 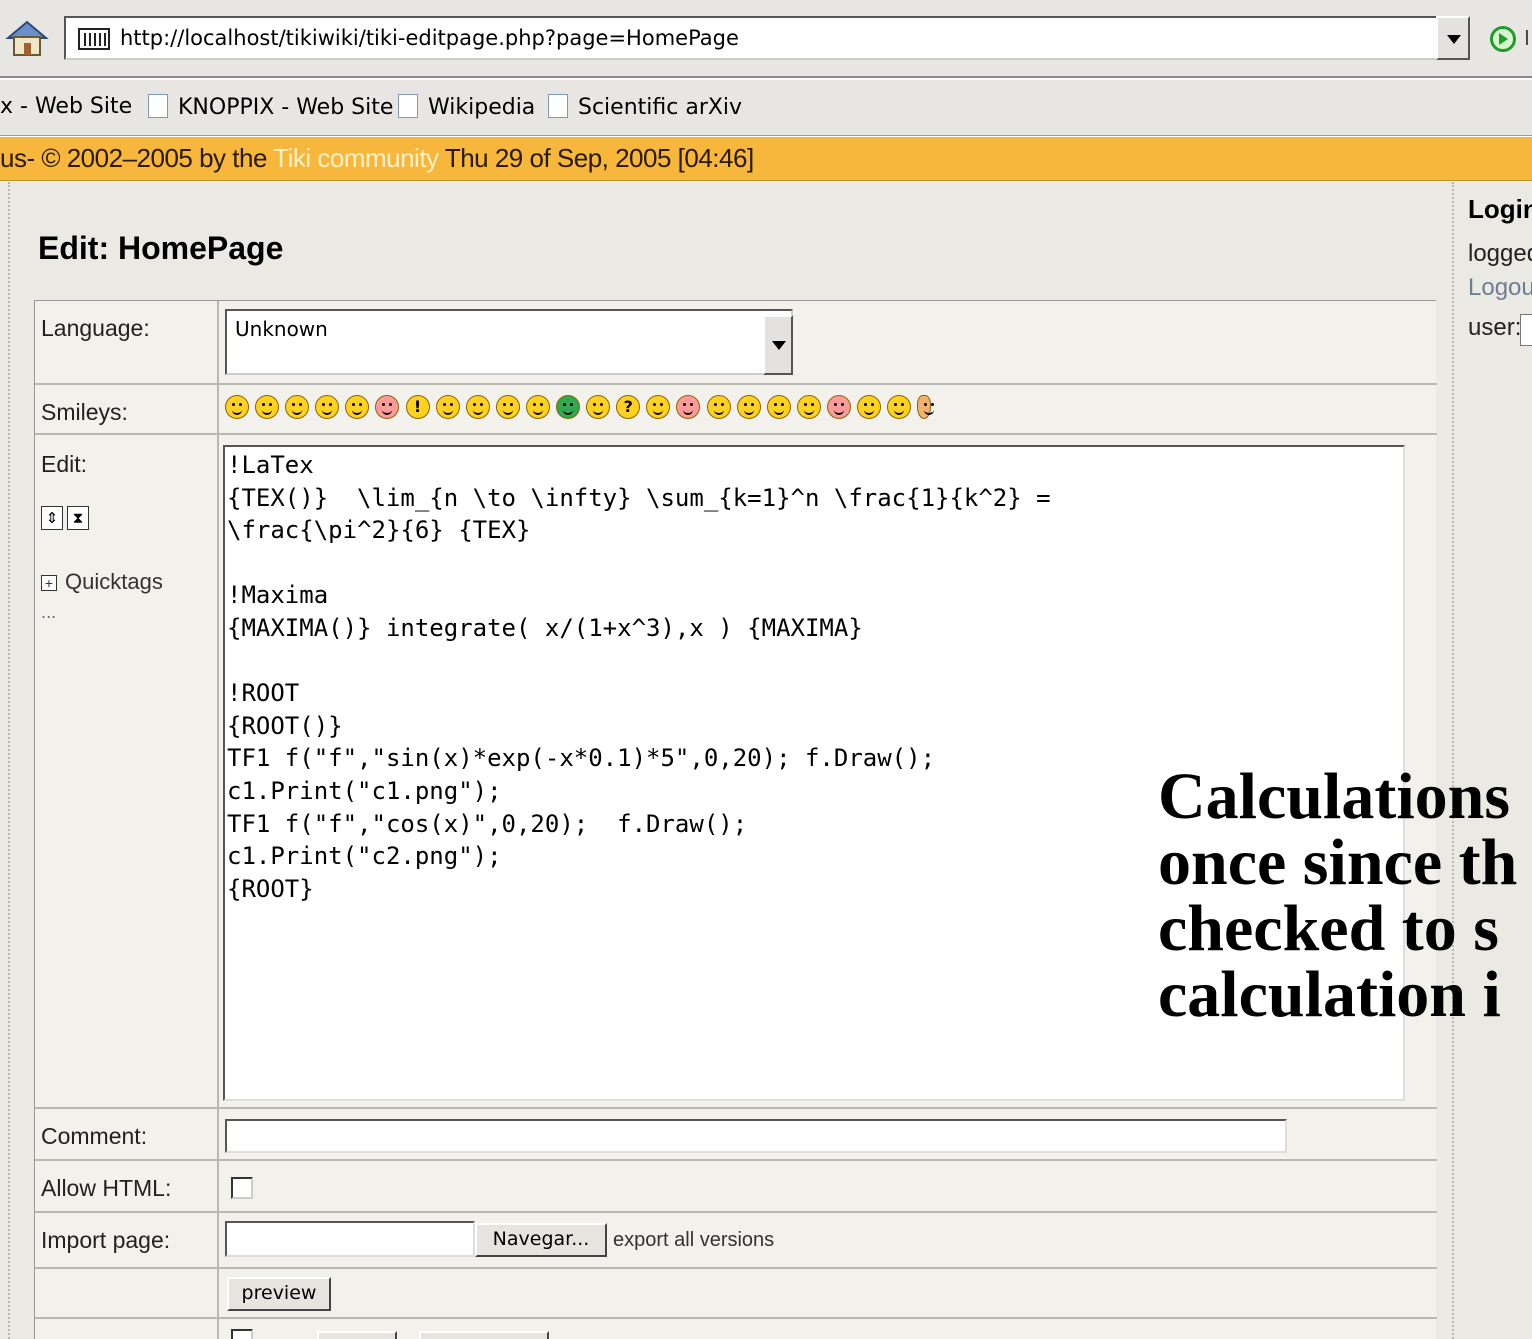 I want to click on smiley-santa-icon, so click(x=926, y=407).